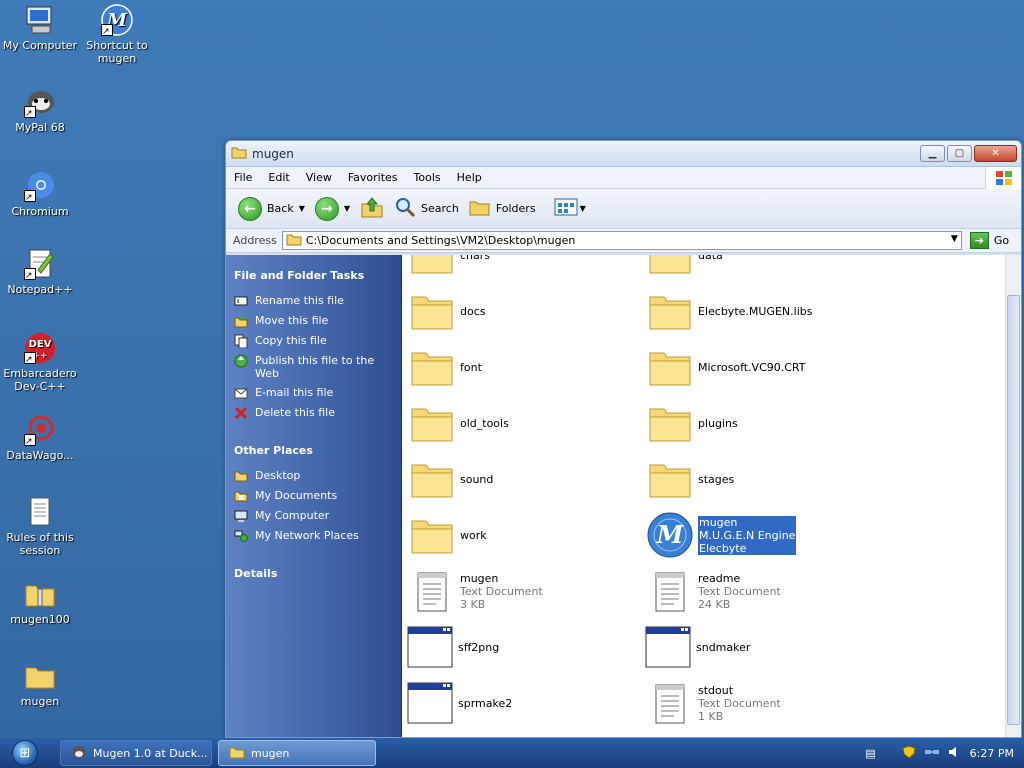  I want to click on file-name: sndmaker, so click(723, 647).